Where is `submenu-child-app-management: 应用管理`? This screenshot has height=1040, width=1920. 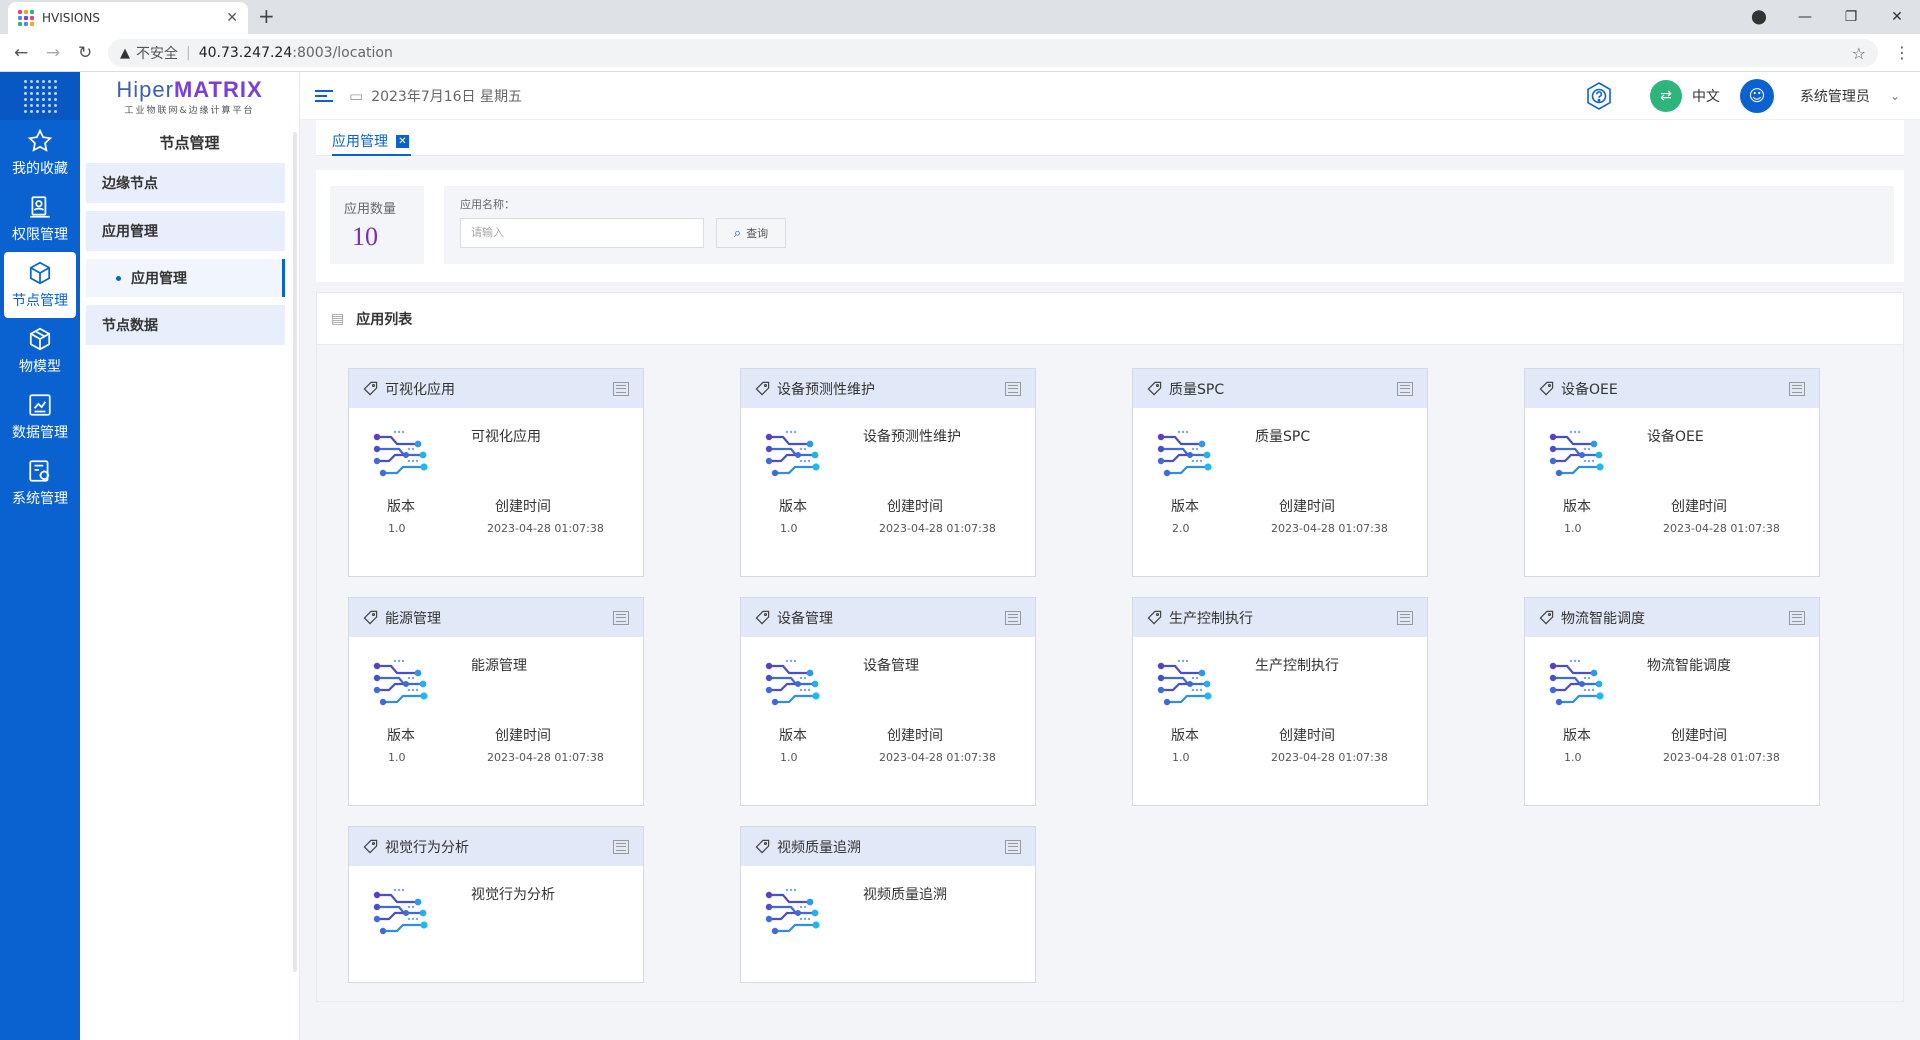
submenu-child-app-management: 应用管理 is located at coordinates (185, 278).